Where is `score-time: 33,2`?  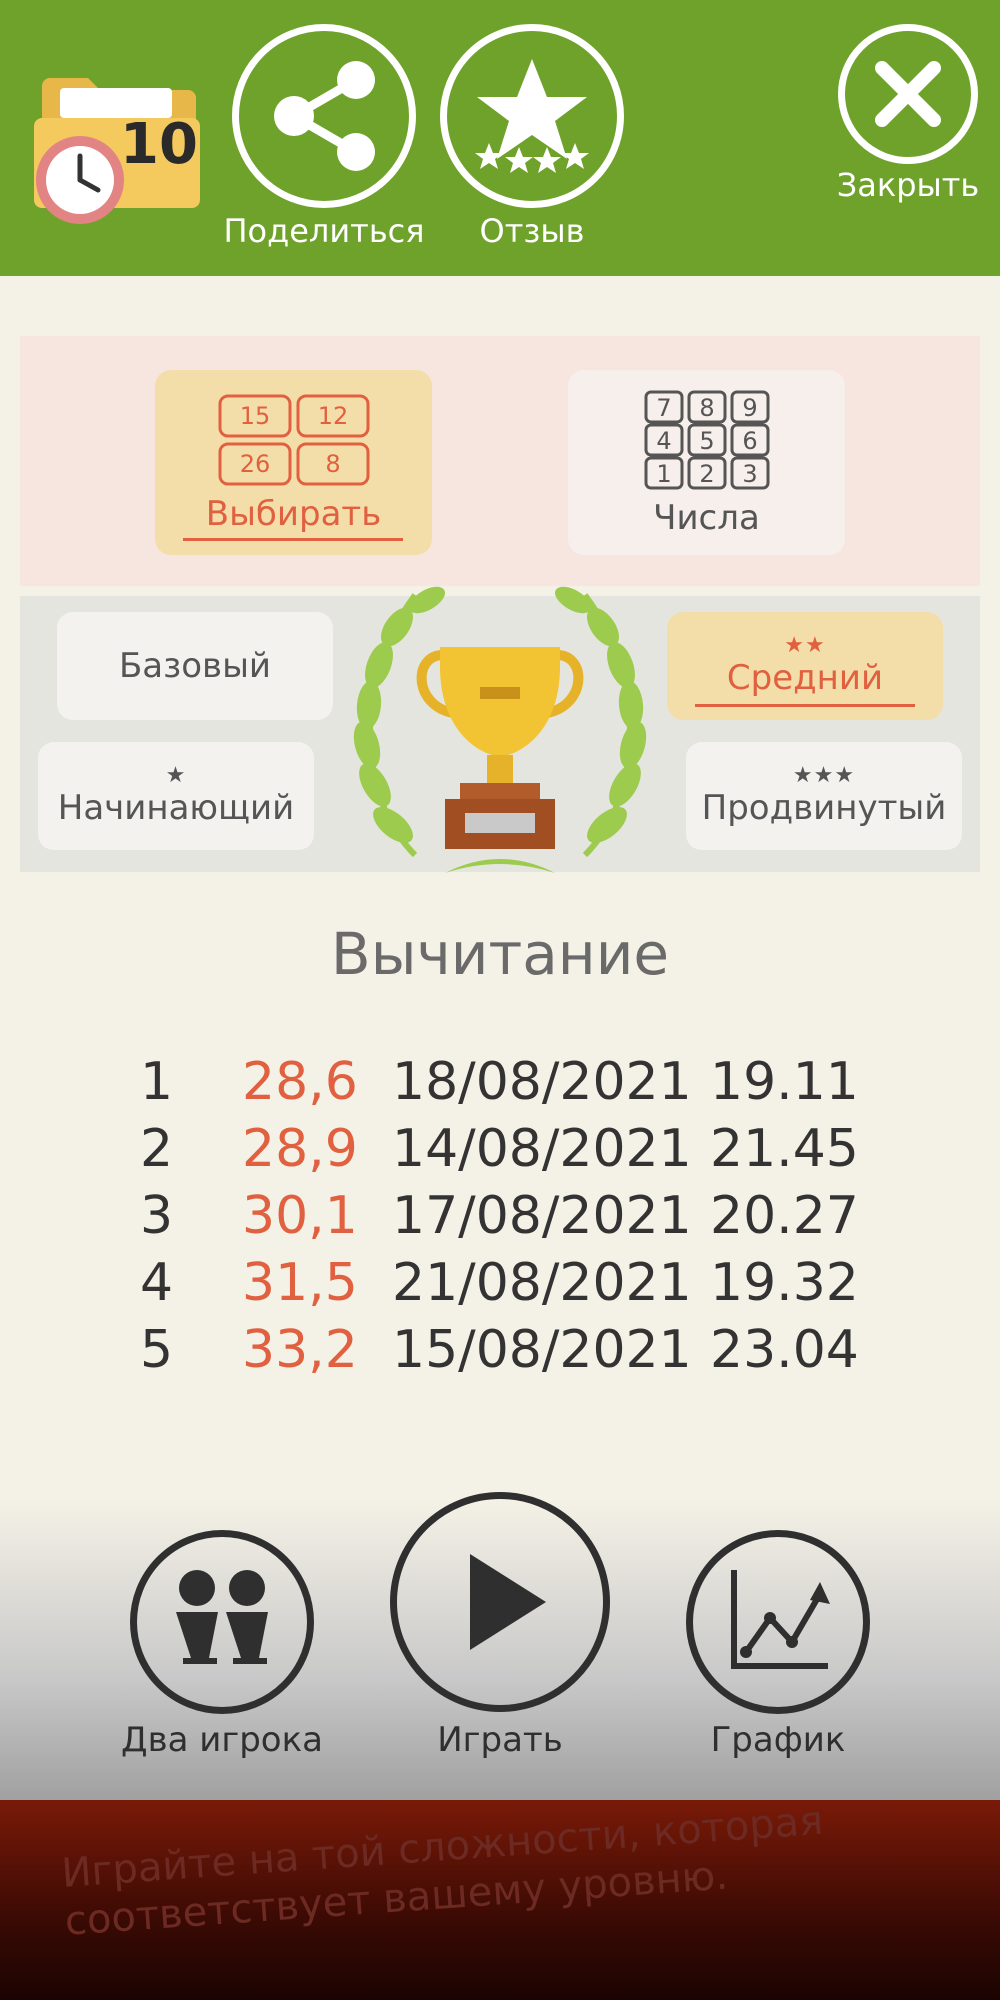 score-time: 33,2 is located at coordinates (300, 1350).